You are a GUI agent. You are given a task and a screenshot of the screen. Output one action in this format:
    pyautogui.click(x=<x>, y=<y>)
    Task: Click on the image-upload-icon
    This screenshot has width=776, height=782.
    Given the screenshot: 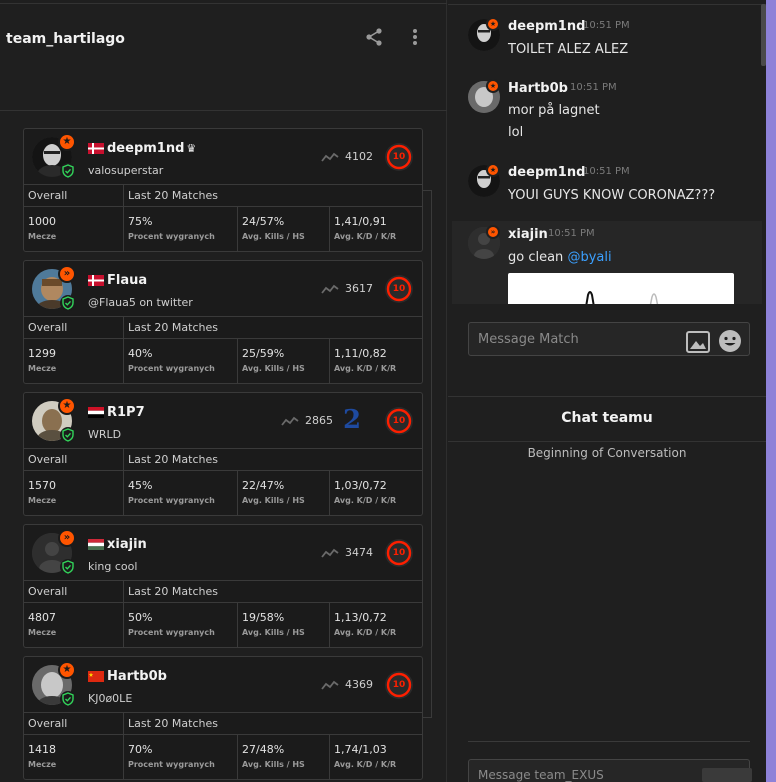 What is the action you would take?
    pyautogui.click(x=698, y=342)
    